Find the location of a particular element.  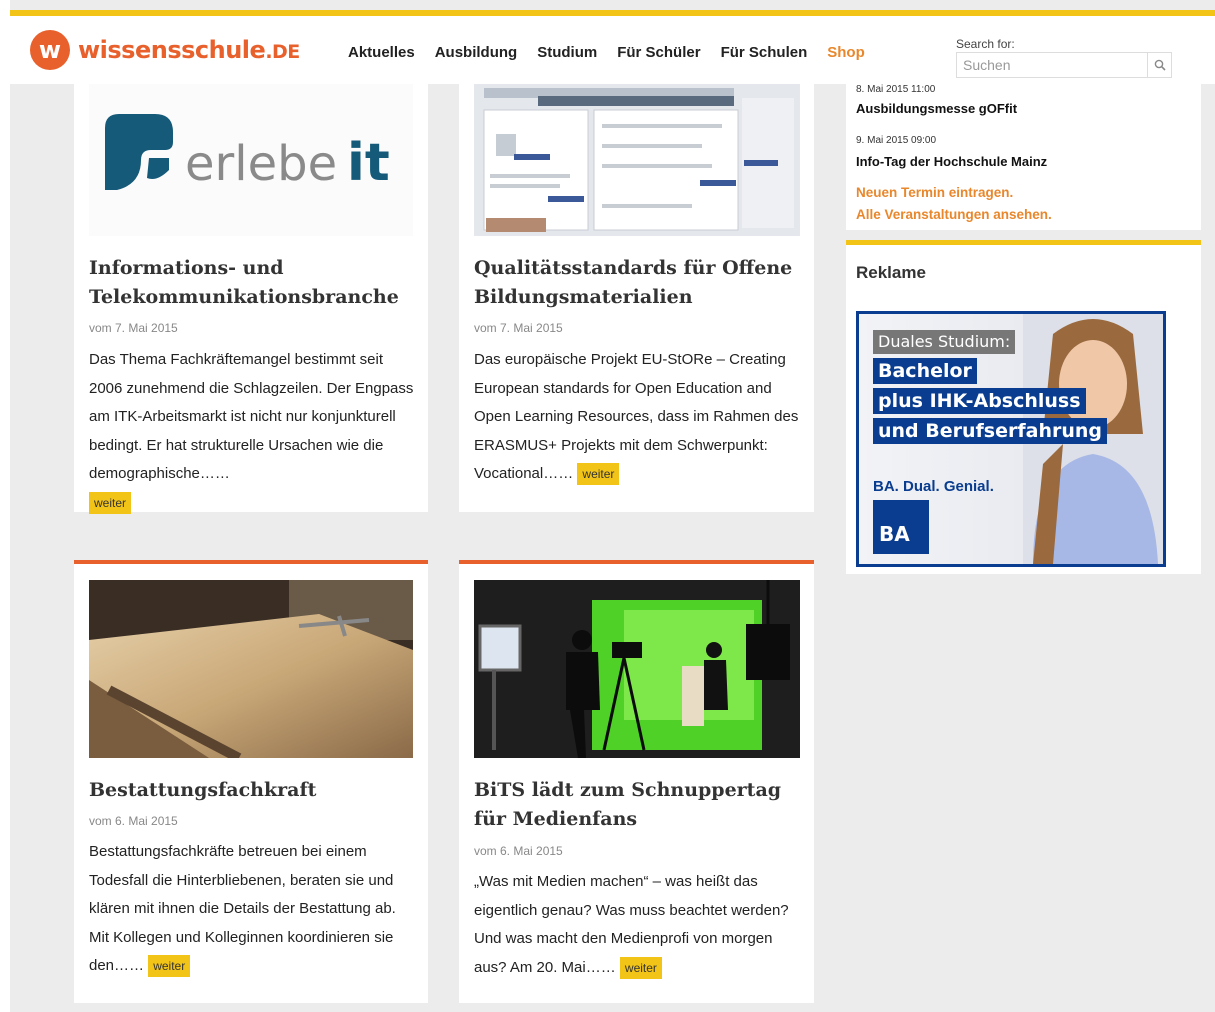

logo-tld: .DE is located at coordinates (282, 52).